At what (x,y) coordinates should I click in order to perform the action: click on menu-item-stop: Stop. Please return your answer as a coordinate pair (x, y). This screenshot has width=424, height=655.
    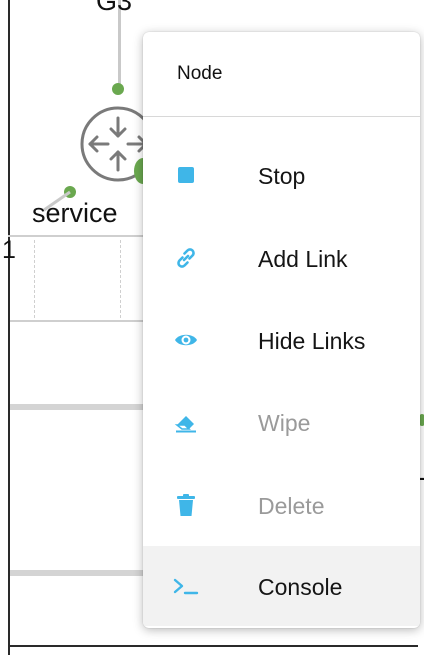
    Looking at the image, I should click on (281, 175).